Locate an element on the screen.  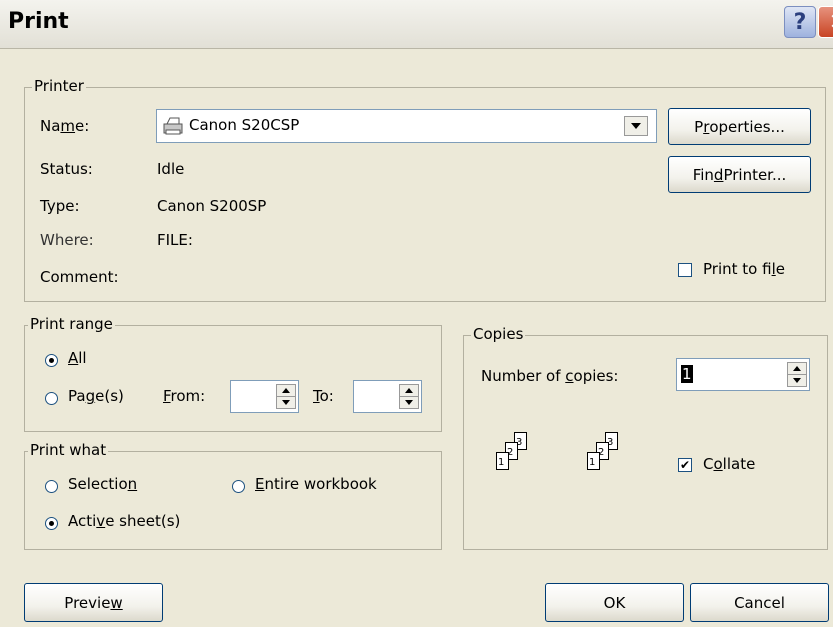
cancel-button: Cancel is located at coordinates (759, 602).